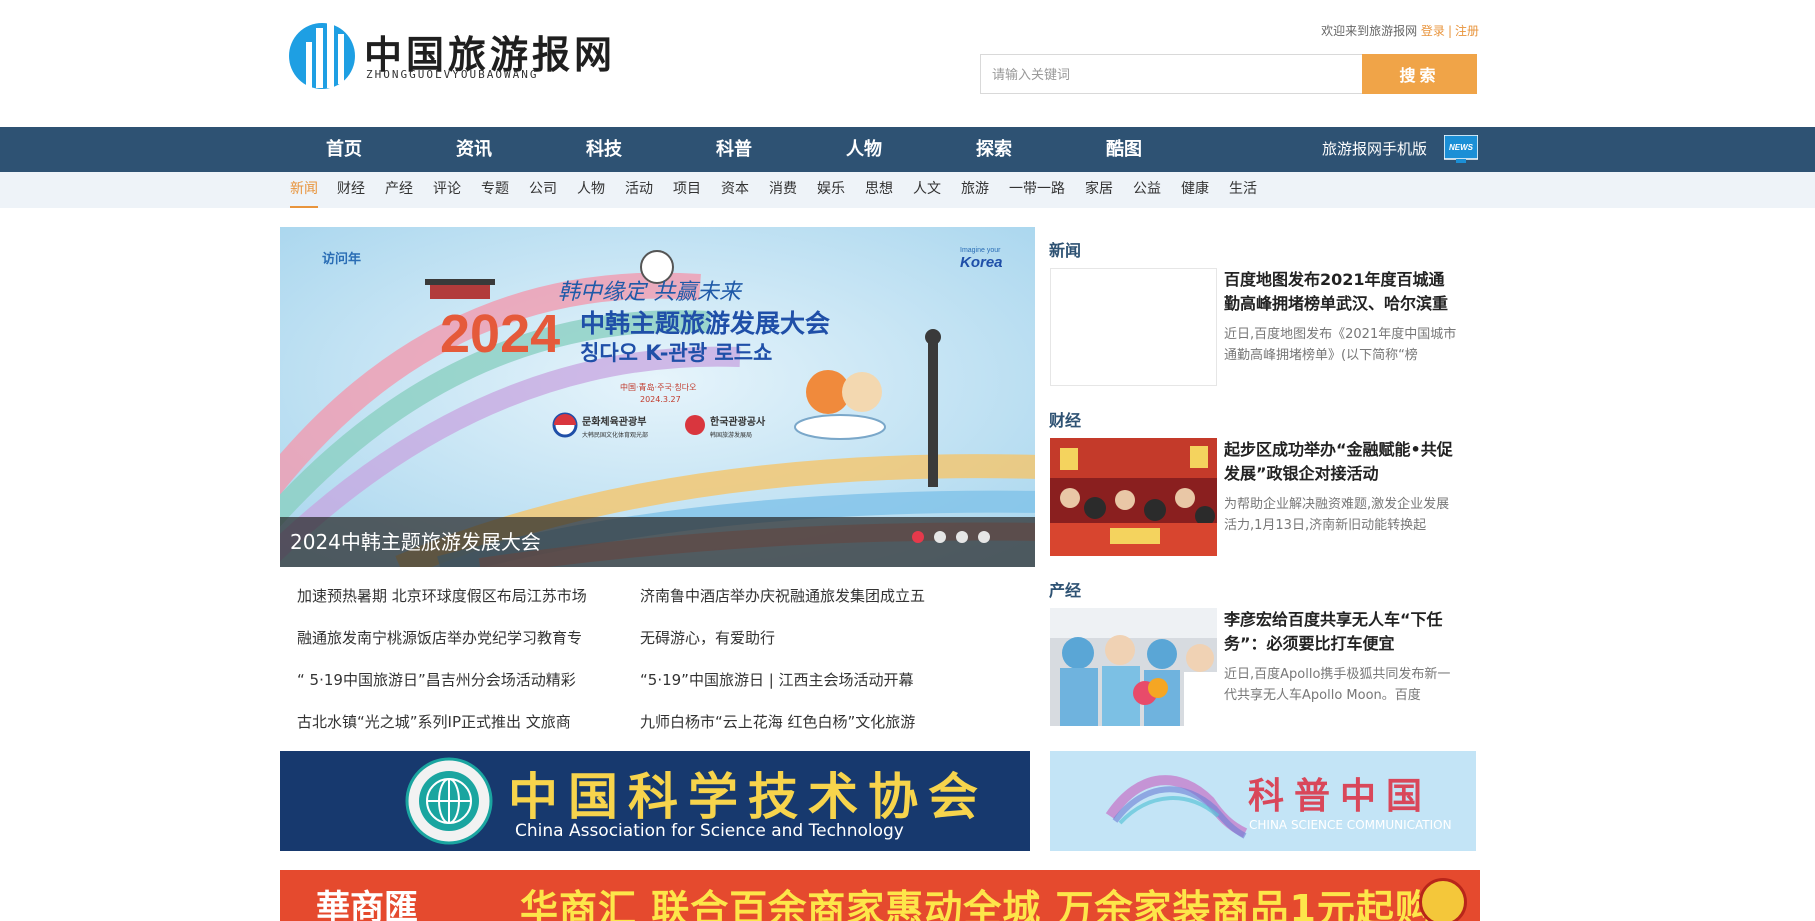 The width and height of the screenshot is (1815, 921). What do you see at coordinates (1443, 899) in the screenshot?
I see `promo-seal-icon` at bounding box center [1443, 899].